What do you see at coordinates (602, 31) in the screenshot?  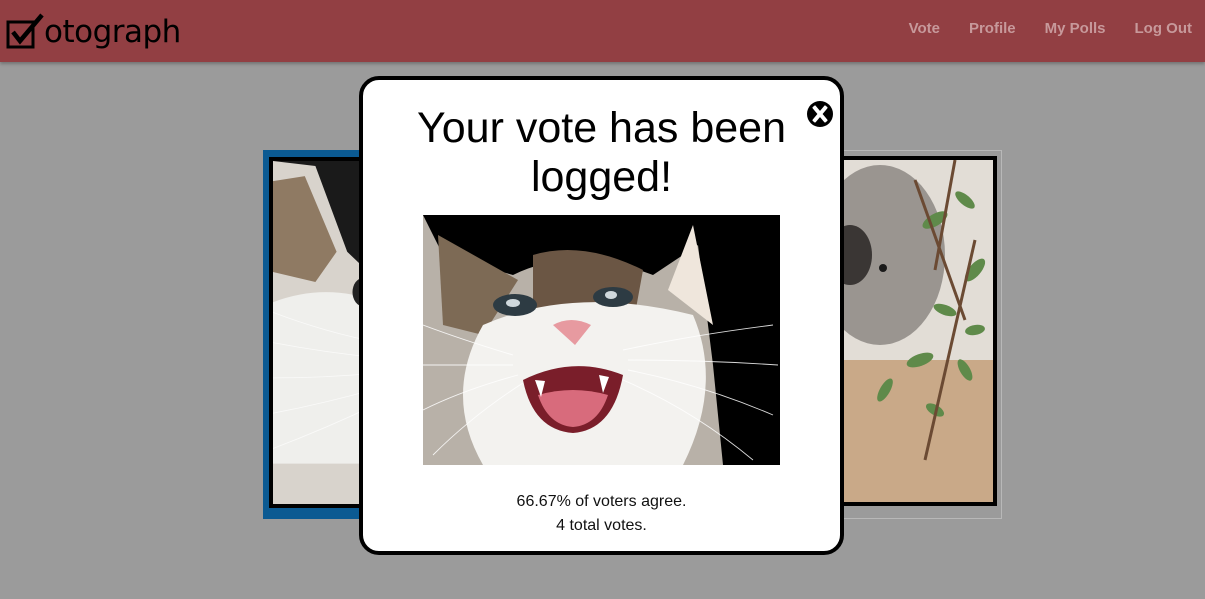 I see `top-navbar: otograph Vote Profile My Polls Log Out` at bounding box center [602, 31].